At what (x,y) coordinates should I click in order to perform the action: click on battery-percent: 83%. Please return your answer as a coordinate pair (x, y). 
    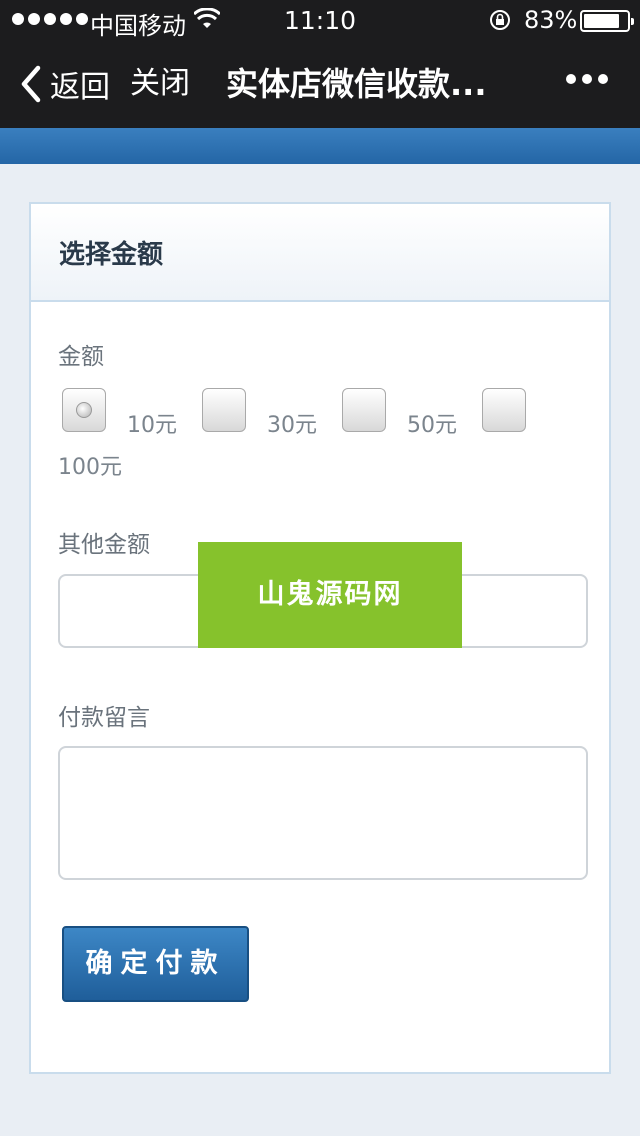
    Looking at the image, I should click on (551, 20).